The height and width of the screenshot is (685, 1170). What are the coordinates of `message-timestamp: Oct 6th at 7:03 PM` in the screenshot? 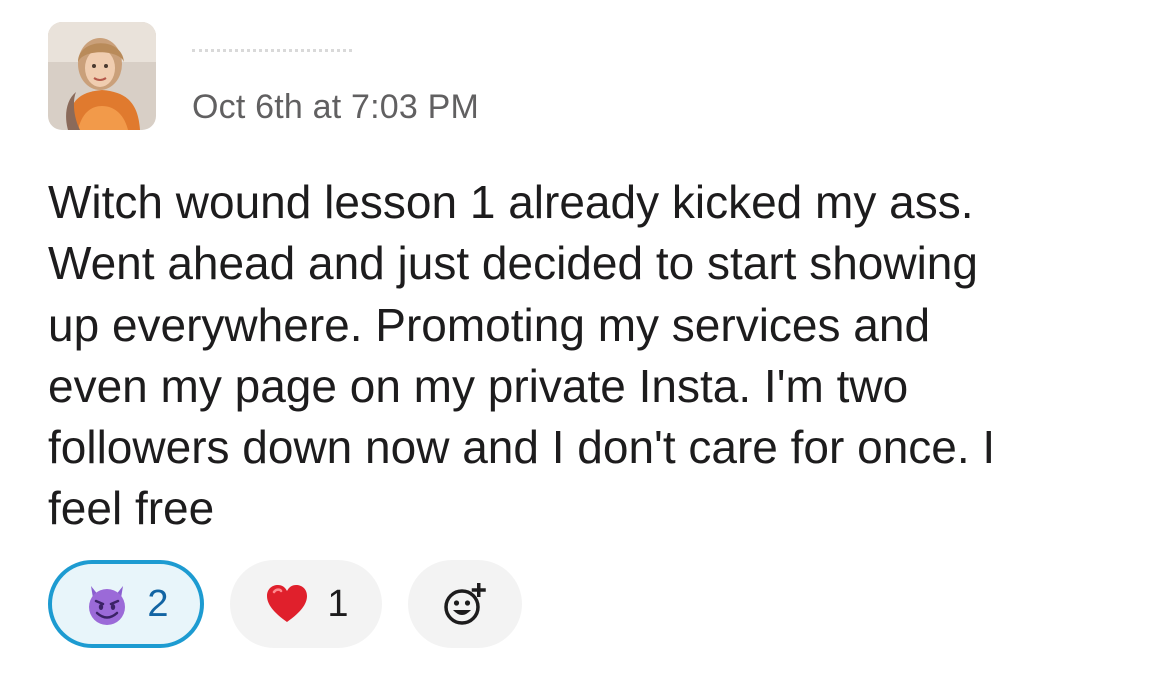 It's located at (335, 107).